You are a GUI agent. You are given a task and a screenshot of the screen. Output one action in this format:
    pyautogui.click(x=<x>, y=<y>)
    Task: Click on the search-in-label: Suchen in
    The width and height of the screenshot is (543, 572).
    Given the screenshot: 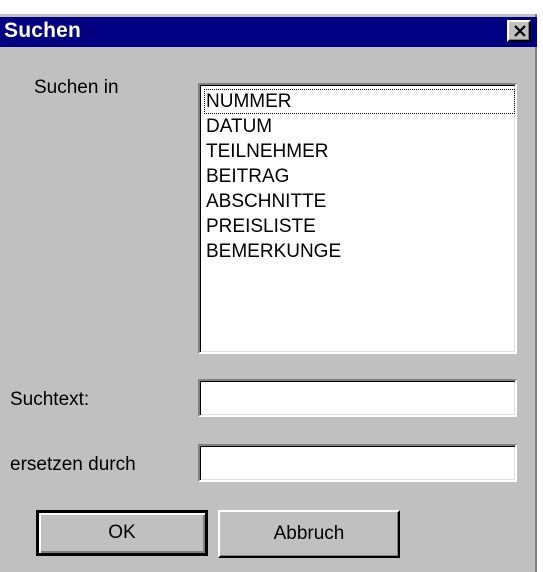 What is the action you would take?
    pyautogui.click(x=76, y=87)
    